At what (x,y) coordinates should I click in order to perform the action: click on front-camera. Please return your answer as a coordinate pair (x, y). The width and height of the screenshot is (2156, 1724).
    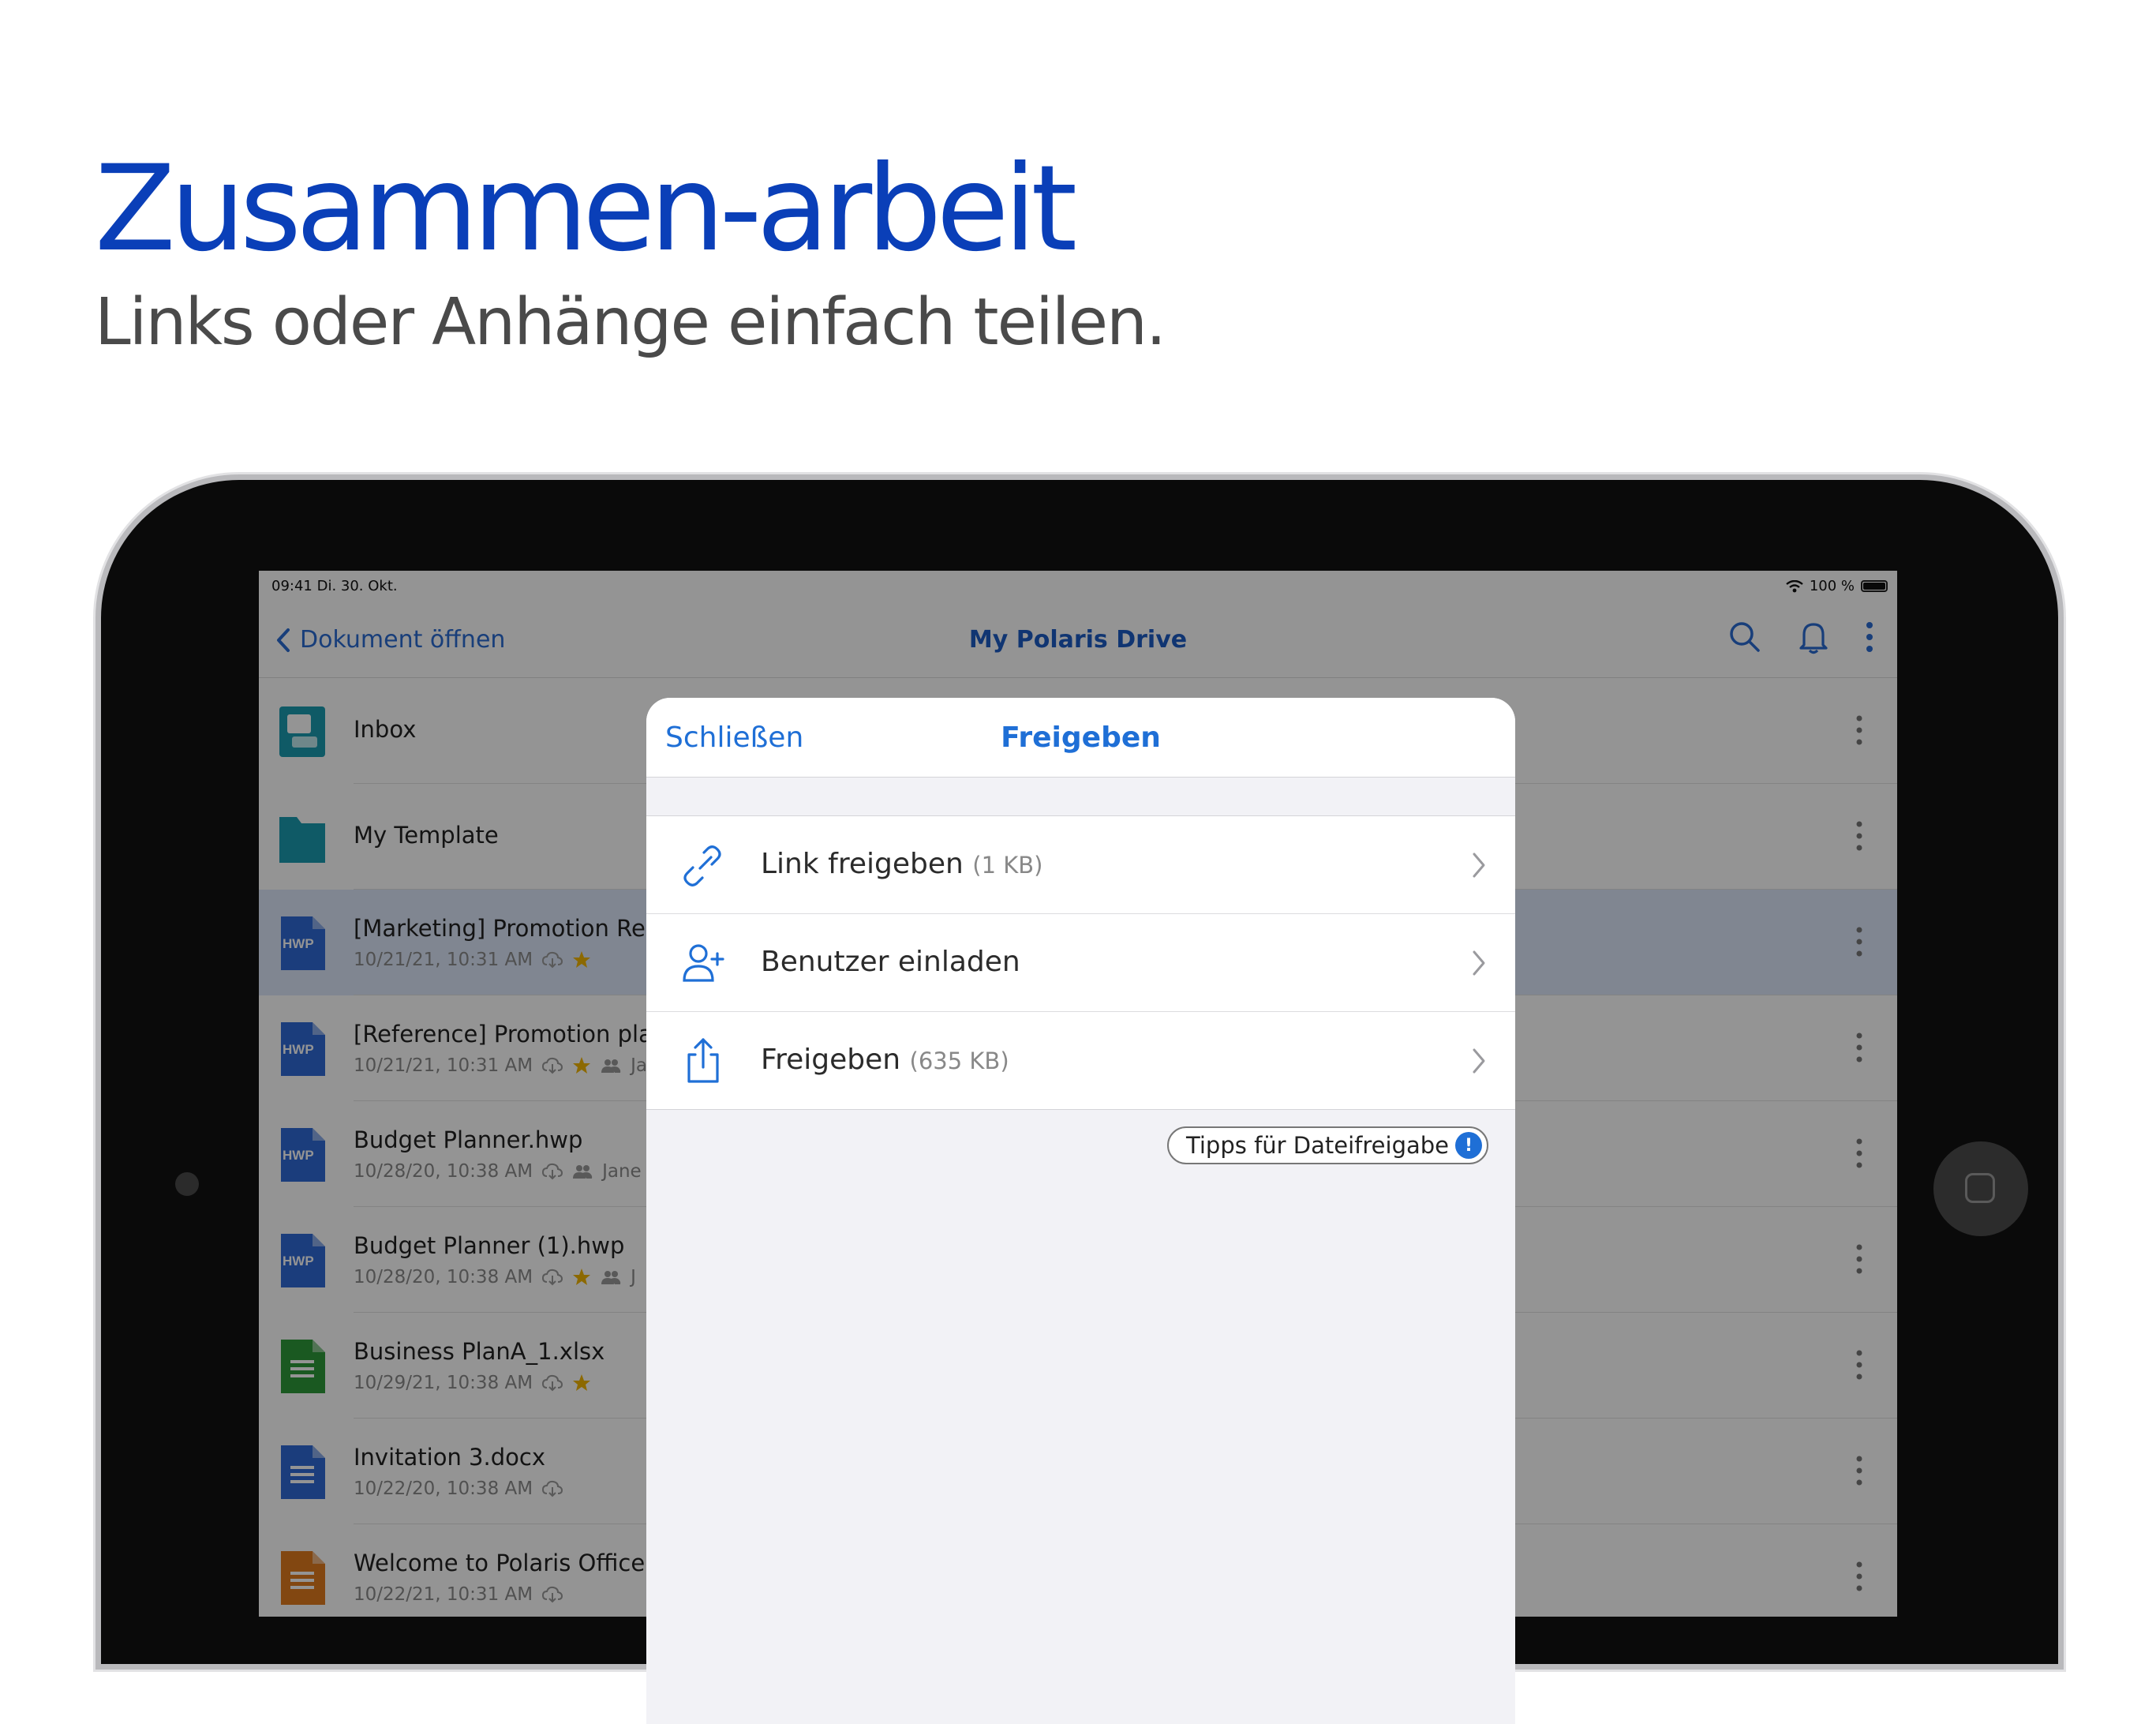
    Looking at the image, I should click on (187, 1184).